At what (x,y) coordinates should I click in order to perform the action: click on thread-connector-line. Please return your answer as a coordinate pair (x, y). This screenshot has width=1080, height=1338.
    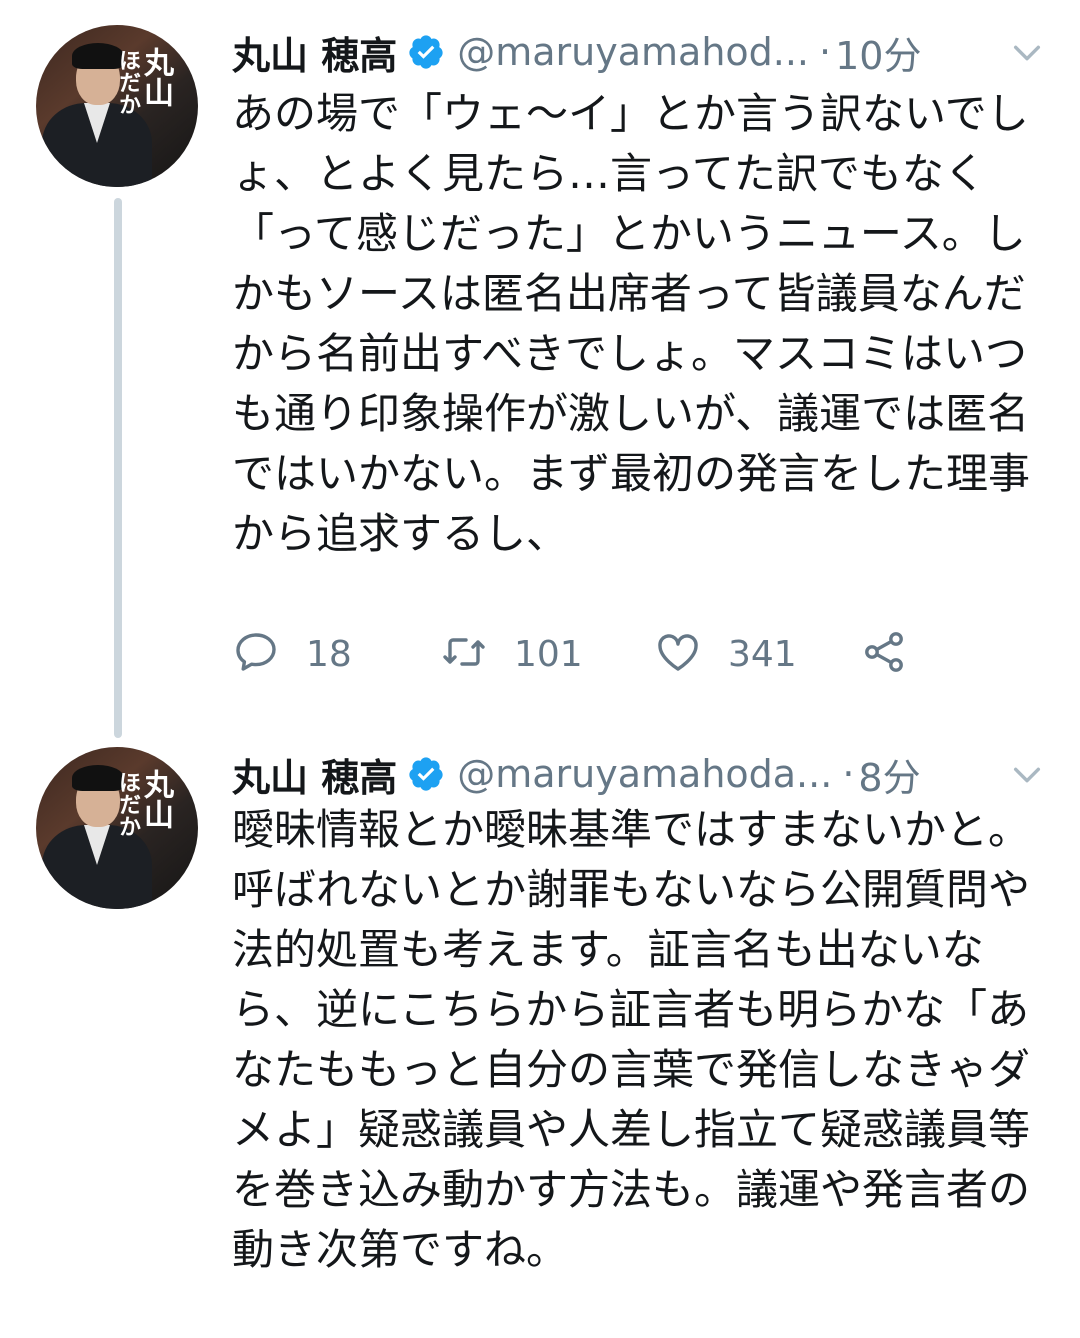
    Looking at the image, I should click on (118, 468).